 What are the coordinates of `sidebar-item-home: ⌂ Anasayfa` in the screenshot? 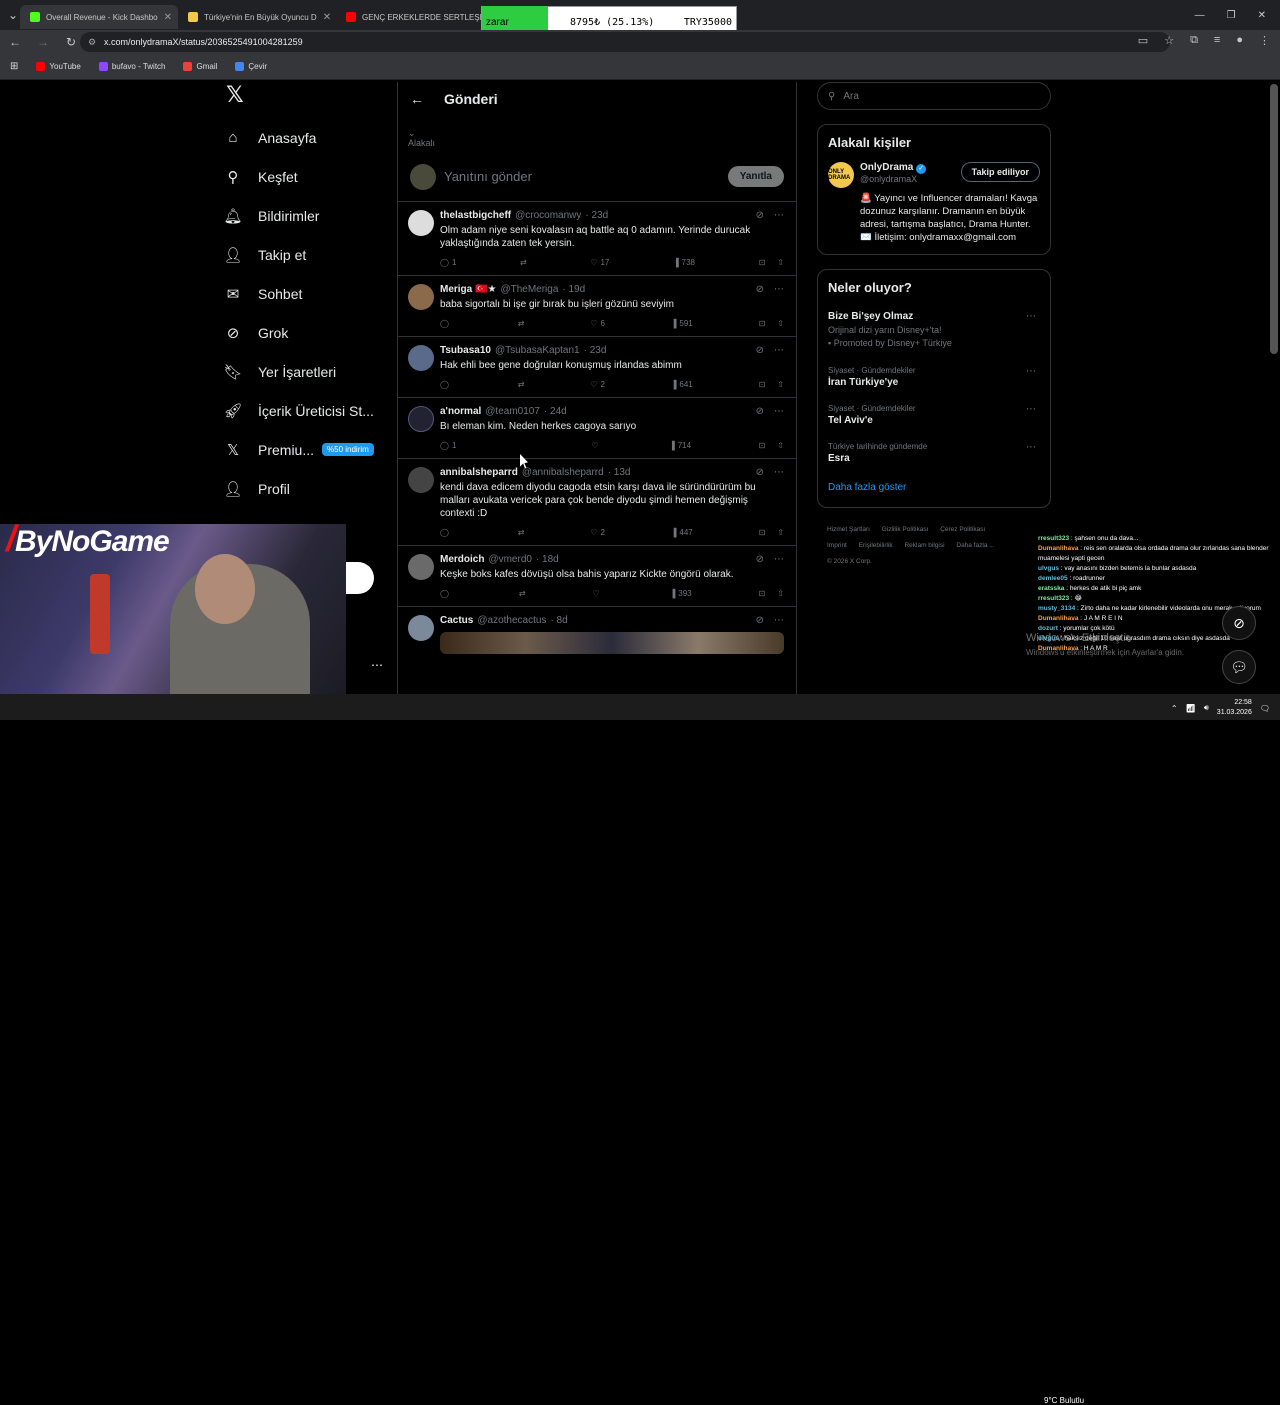 It's located at (307, 137).